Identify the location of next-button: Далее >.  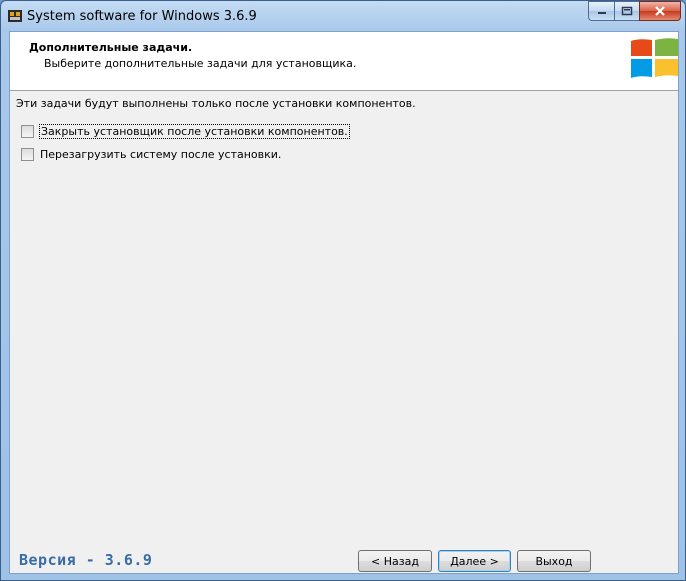
(474, 561).